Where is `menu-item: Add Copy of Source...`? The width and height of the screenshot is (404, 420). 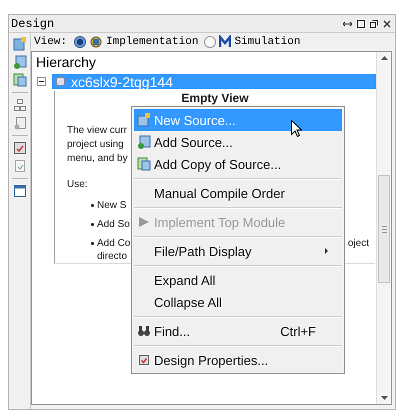 menu-item: Add Copy of Source... is located at coordinates (238, 164).